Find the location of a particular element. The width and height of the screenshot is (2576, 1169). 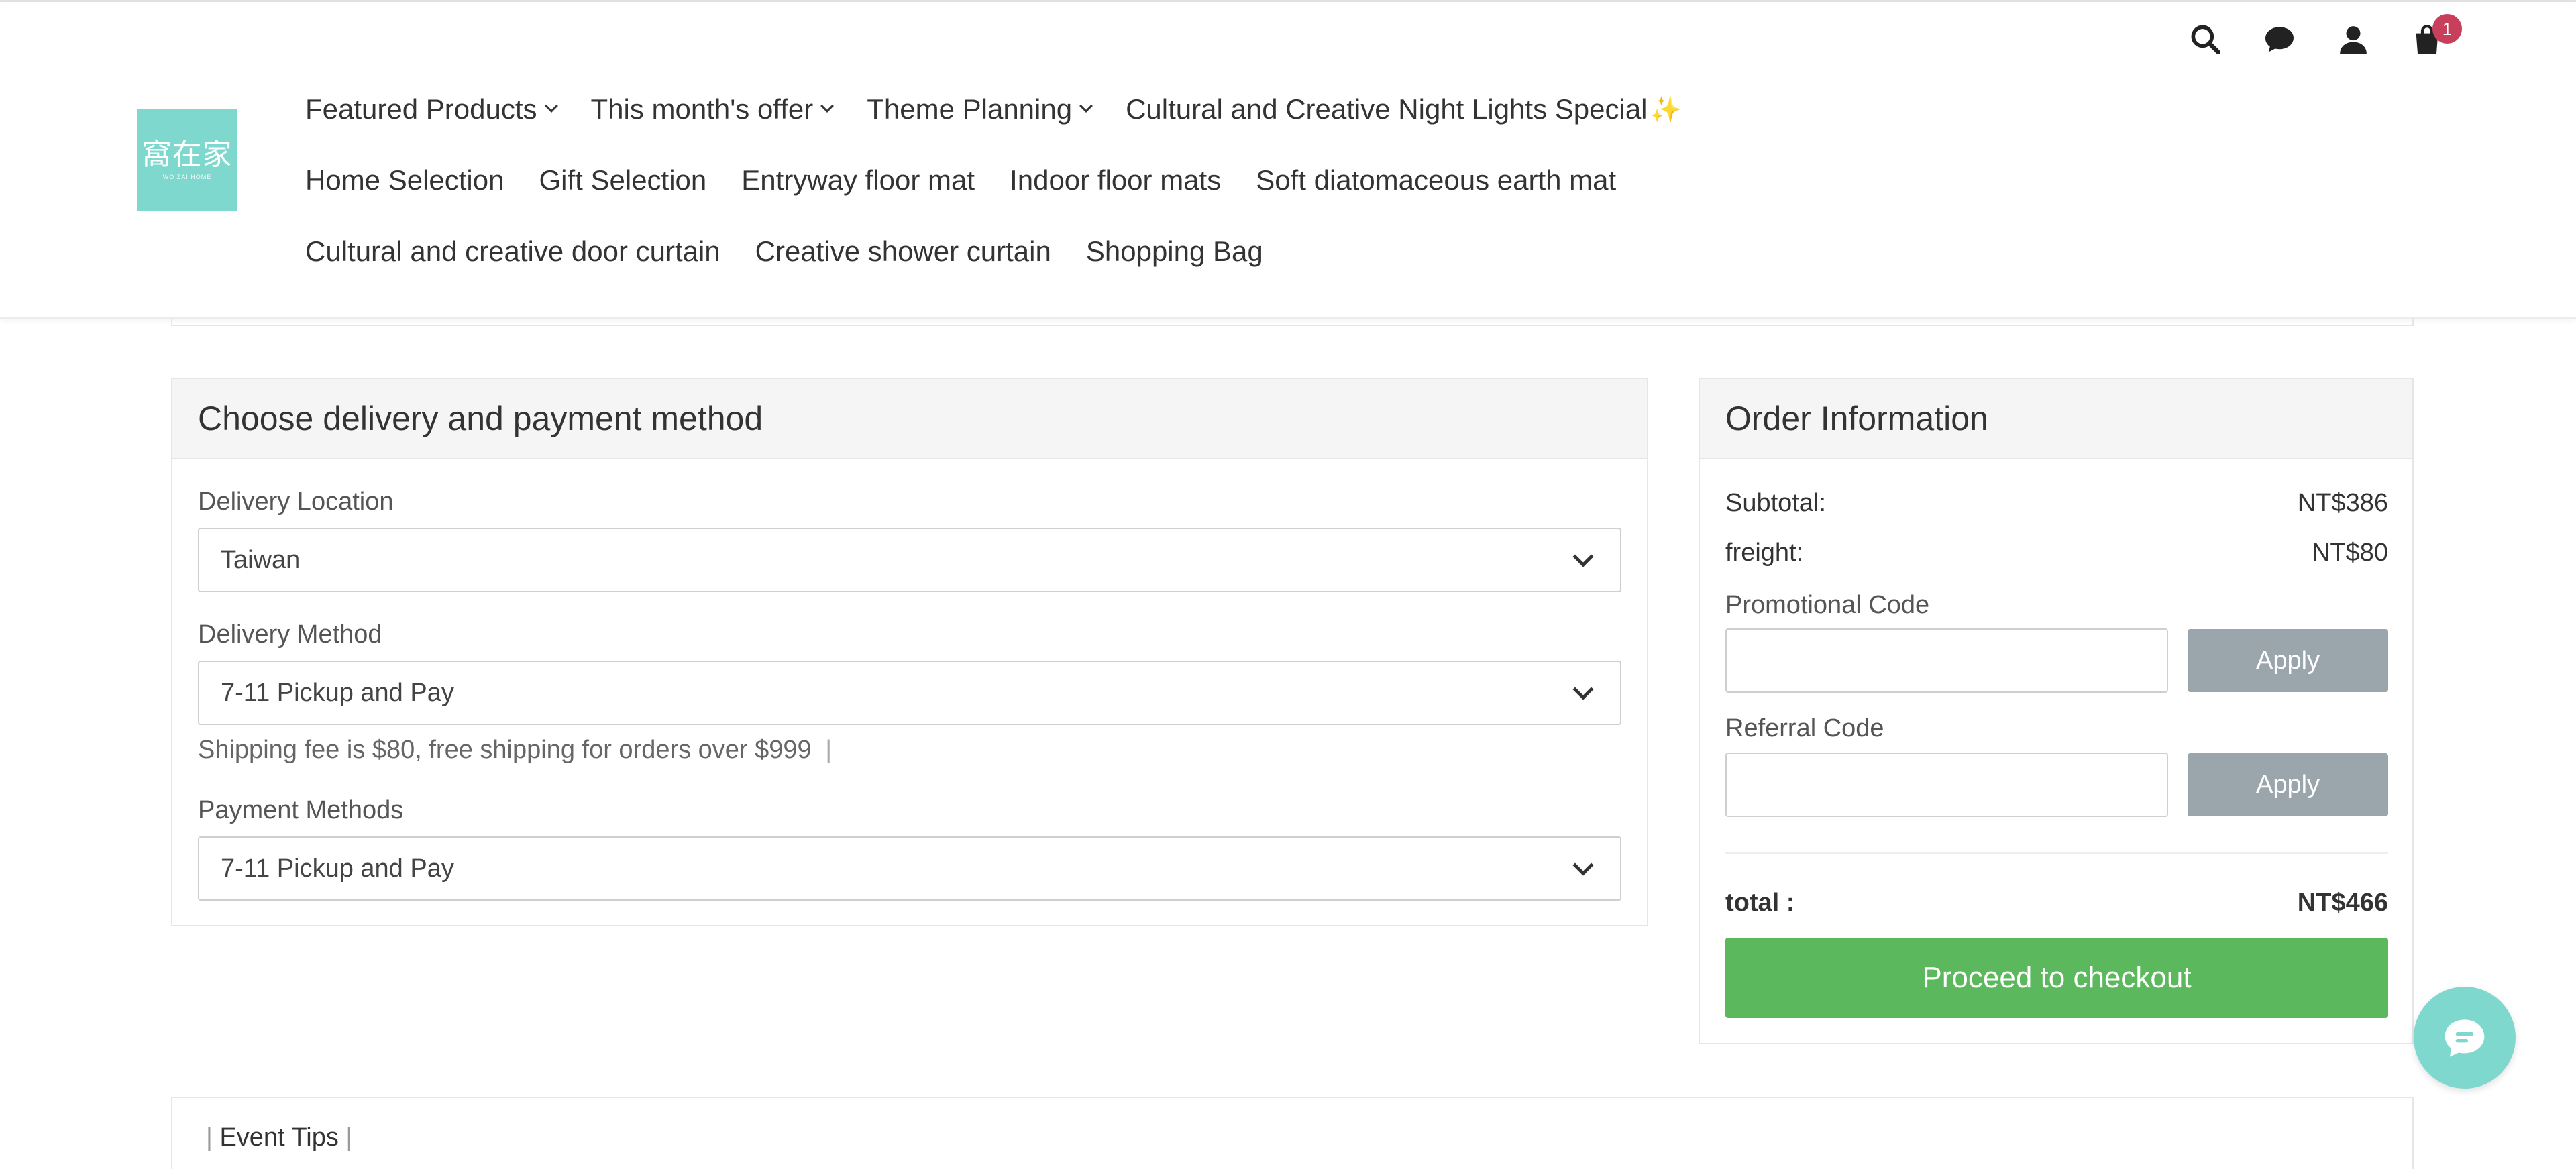

subtotal-label: Subtotal: is located at coordinates (1775, 503).